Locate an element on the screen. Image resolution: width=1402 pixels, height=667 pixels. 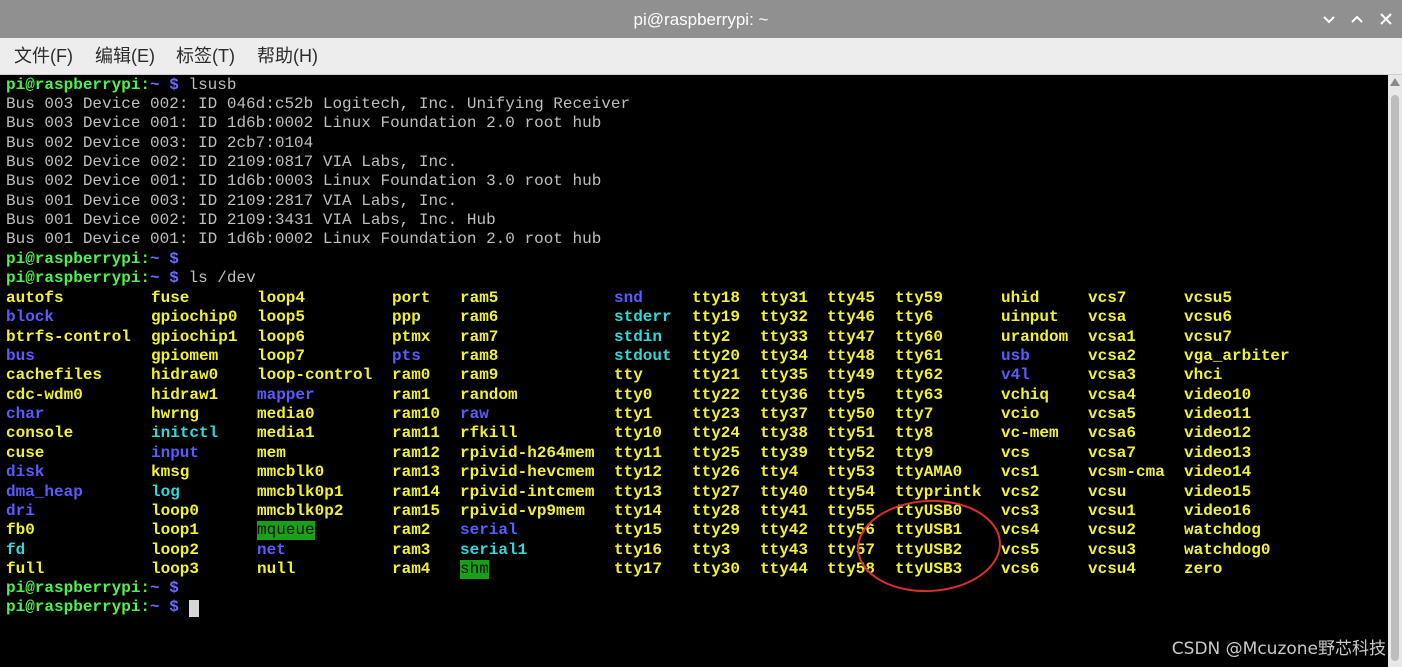
dev-entry: console is located at coordinates (40, 433).